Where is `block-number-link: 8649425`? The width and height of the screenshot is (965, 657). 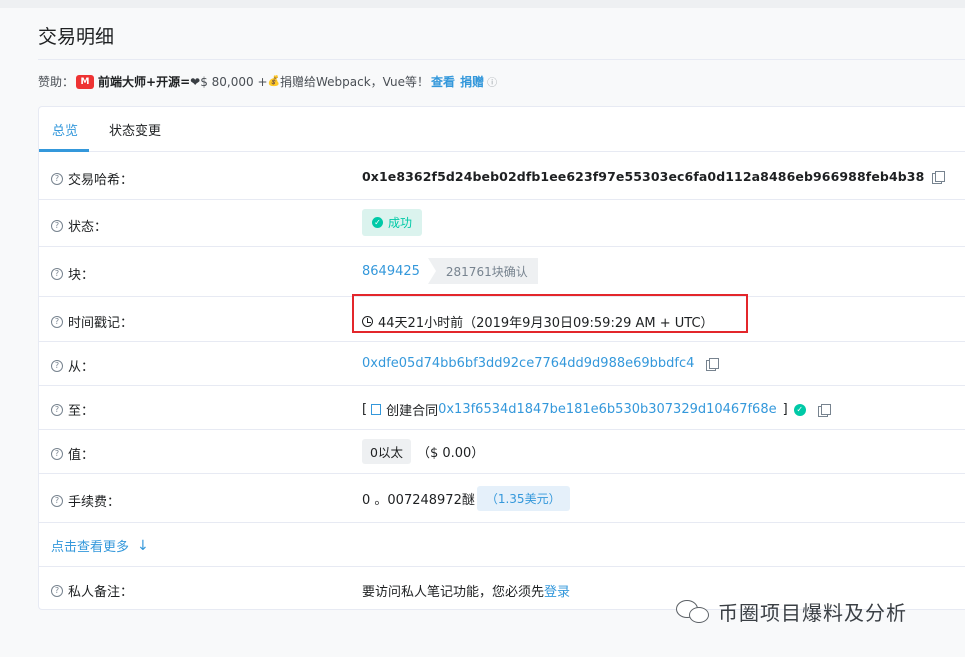
block-number-link: 8649425 is located at coordinates (391, 271).